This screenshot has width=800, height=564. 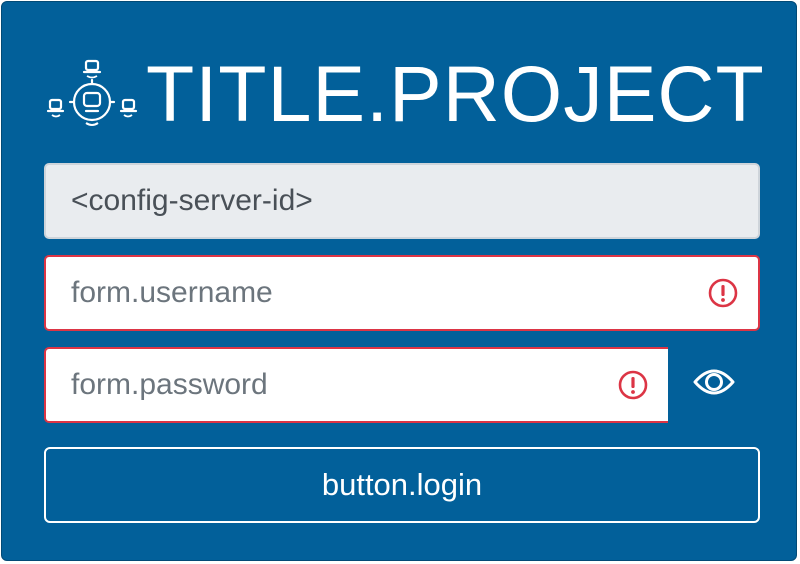 What do you see at coordinates (714, 382) in the screenshot?
I see `eye-icon` at bounding box center [714, 382].